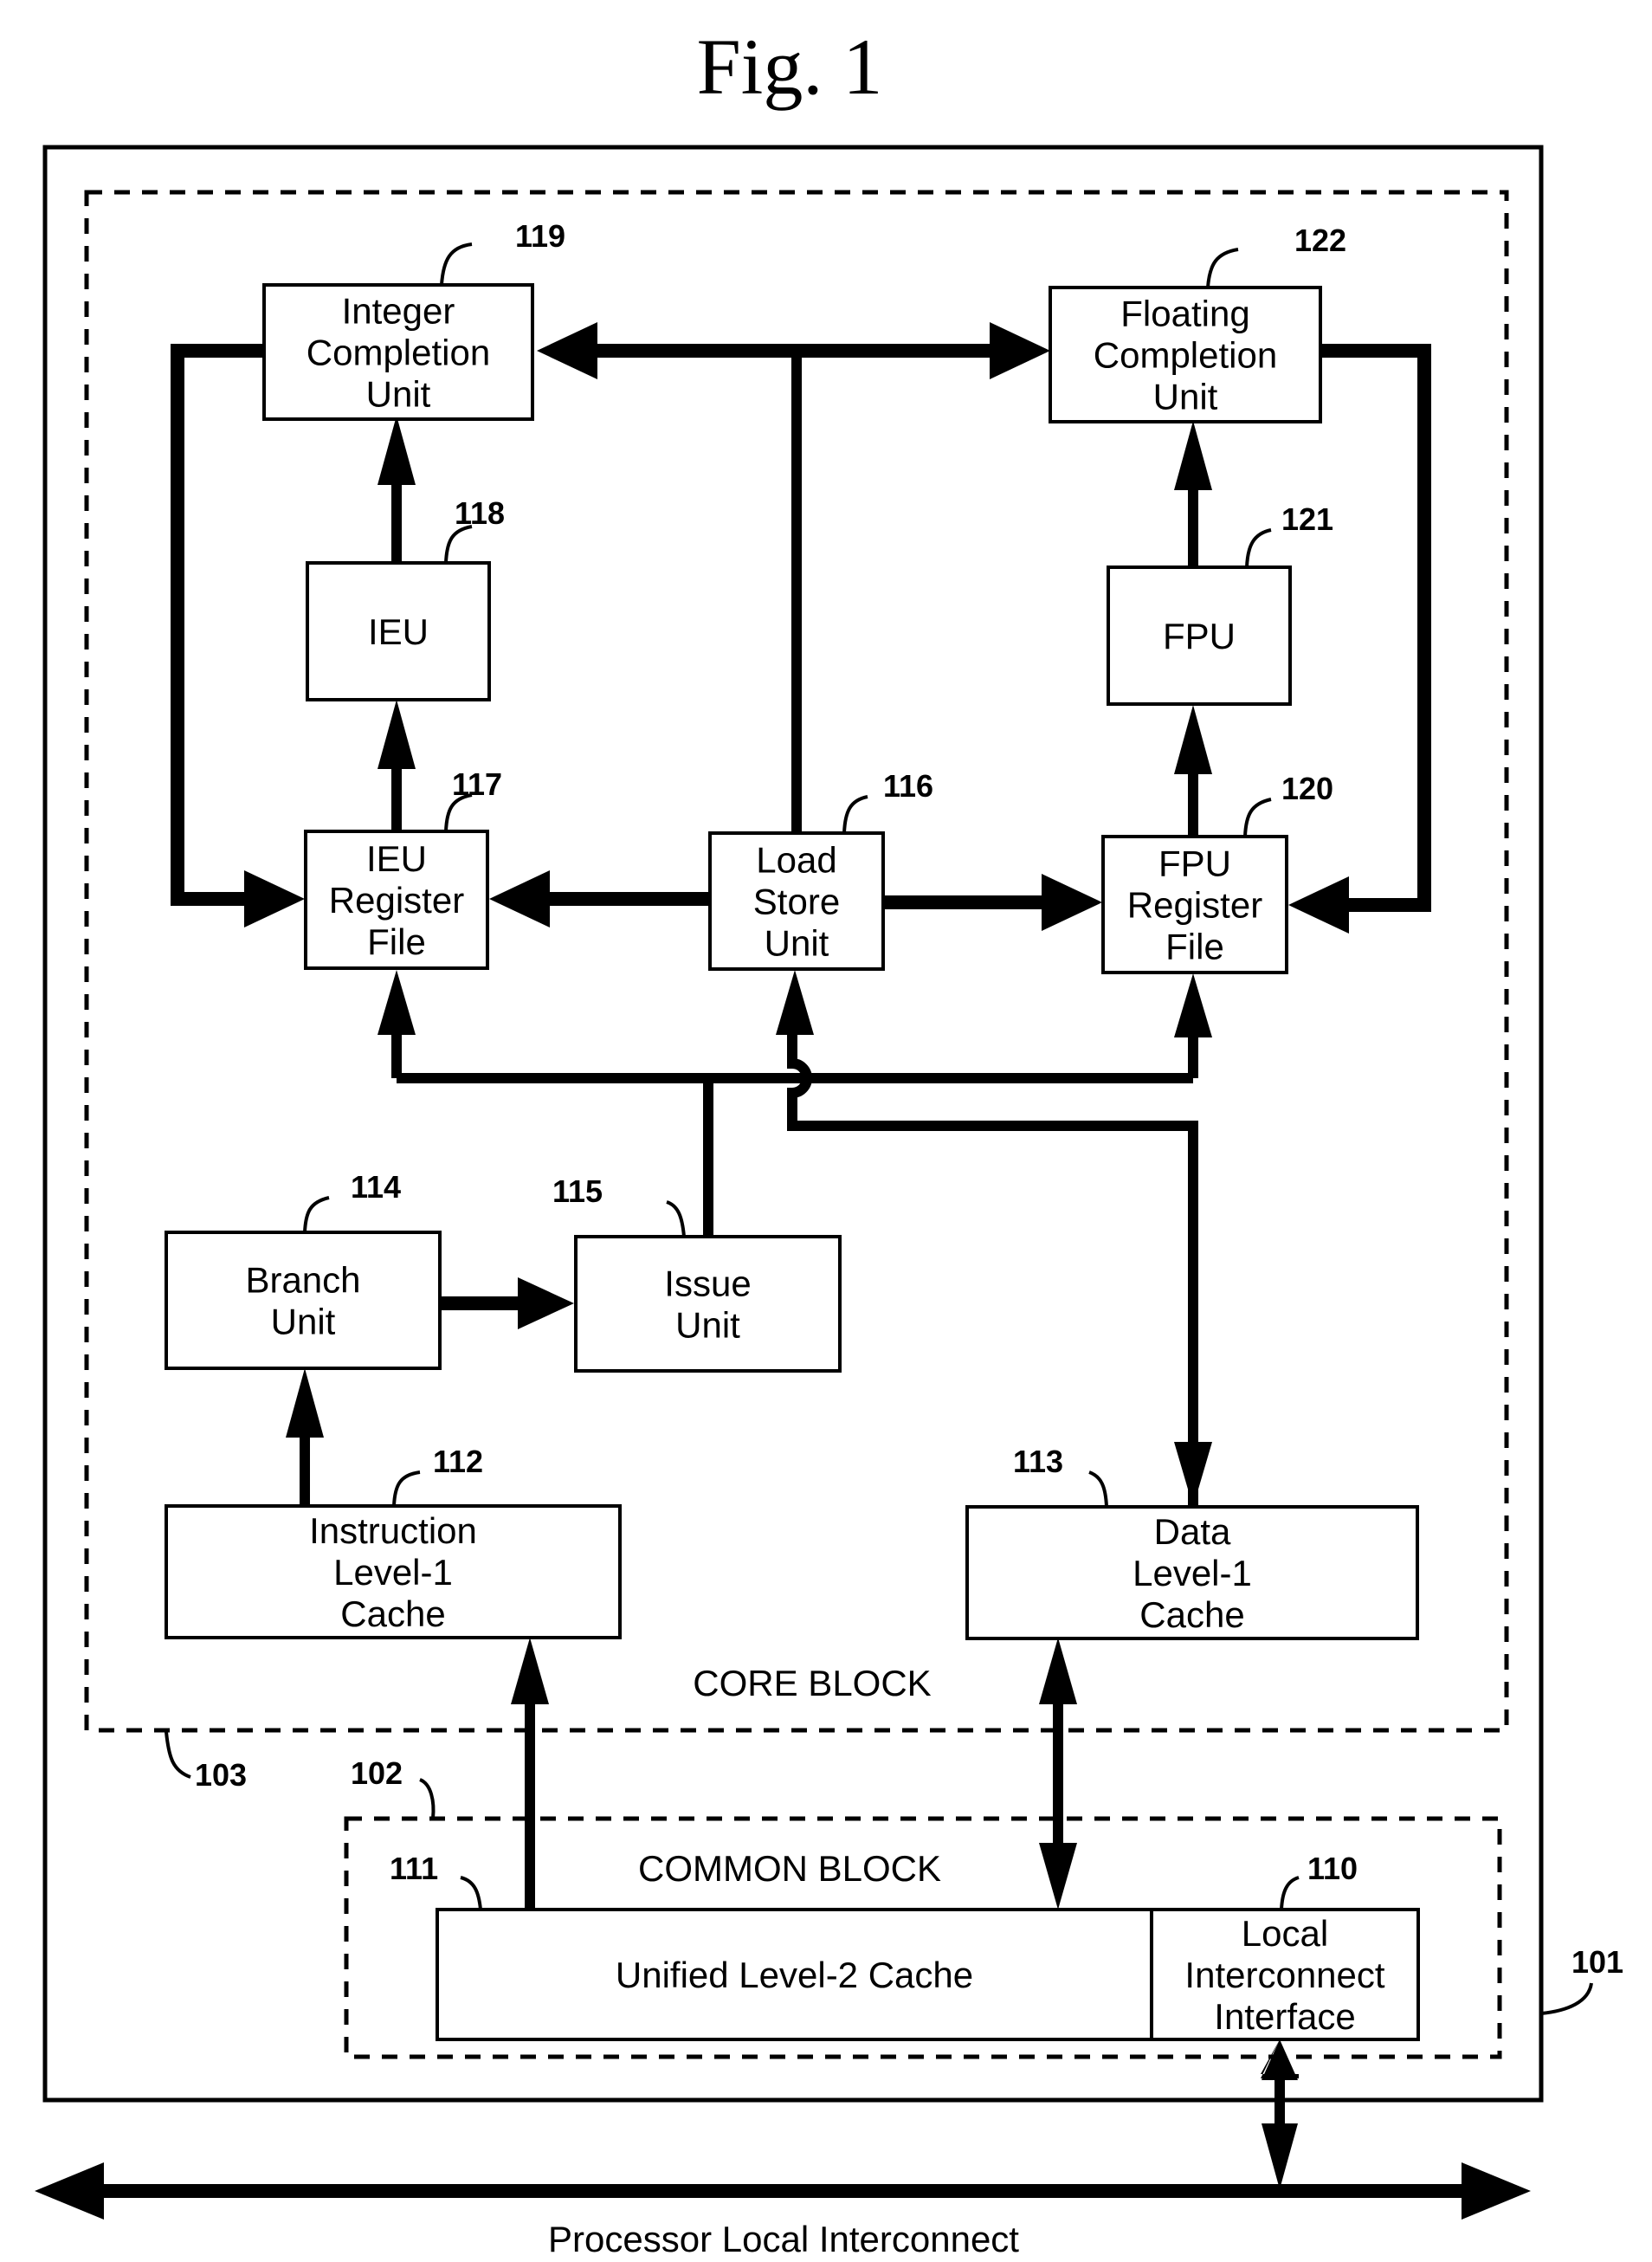  I want to click on ref-117: 117, so click(477, 784).